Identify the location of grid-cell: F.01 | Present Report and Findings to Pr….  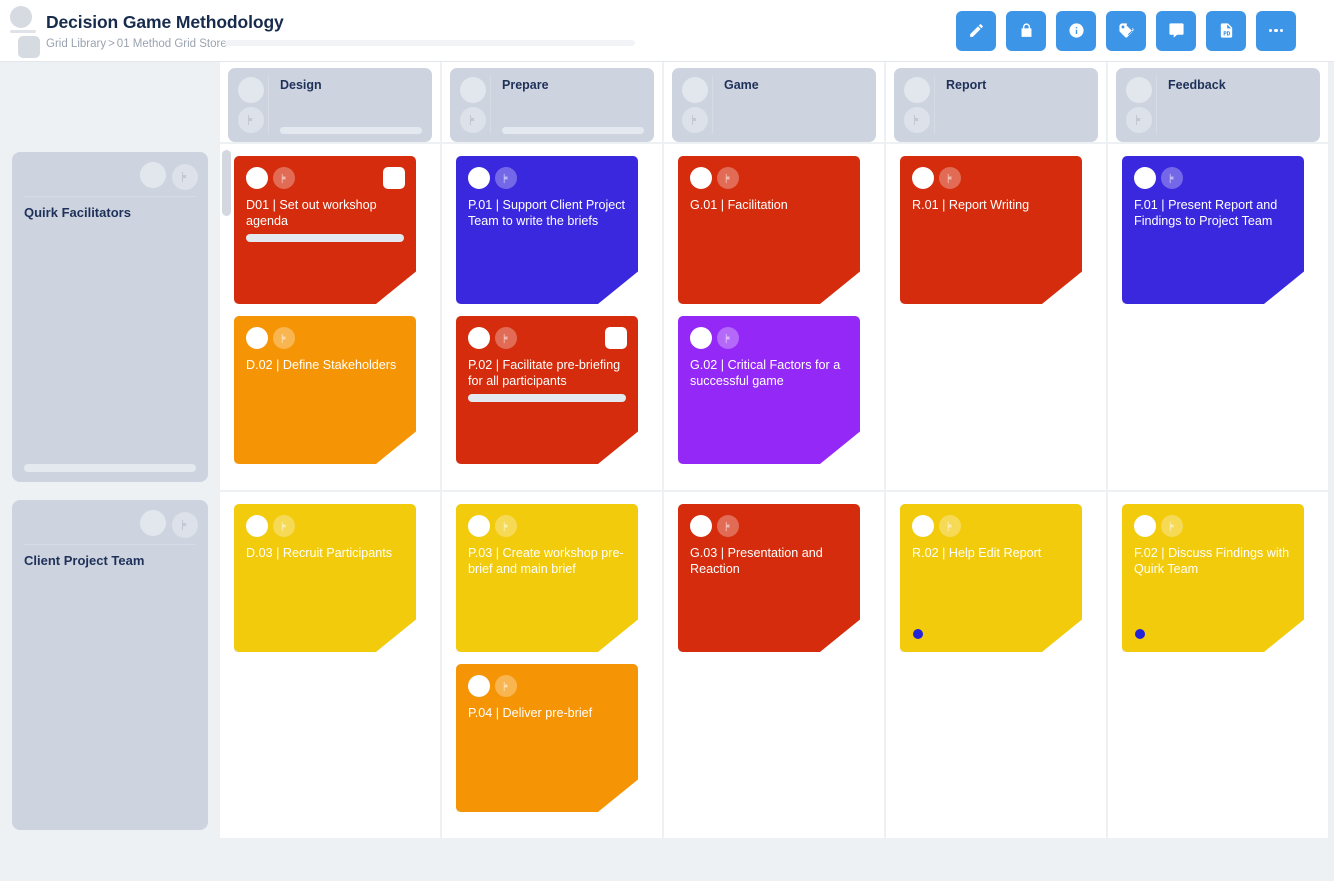
(1218, 317).